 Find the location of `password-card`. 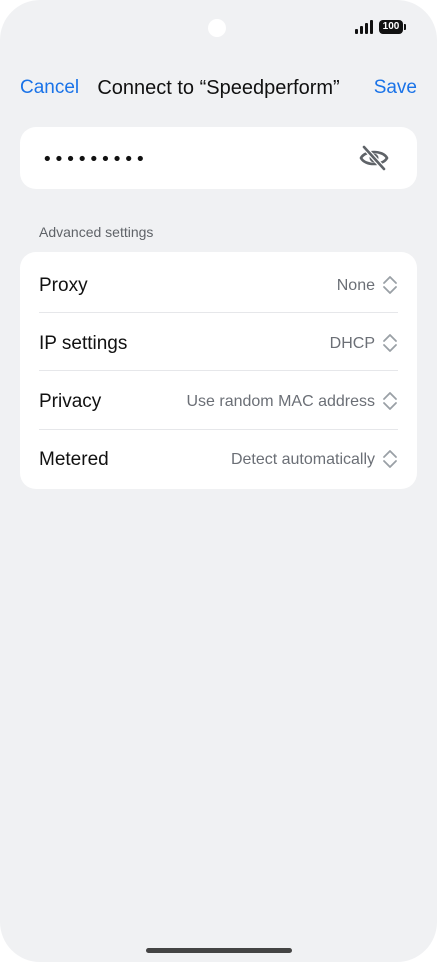

password-card is located at coordinates (218, 159).